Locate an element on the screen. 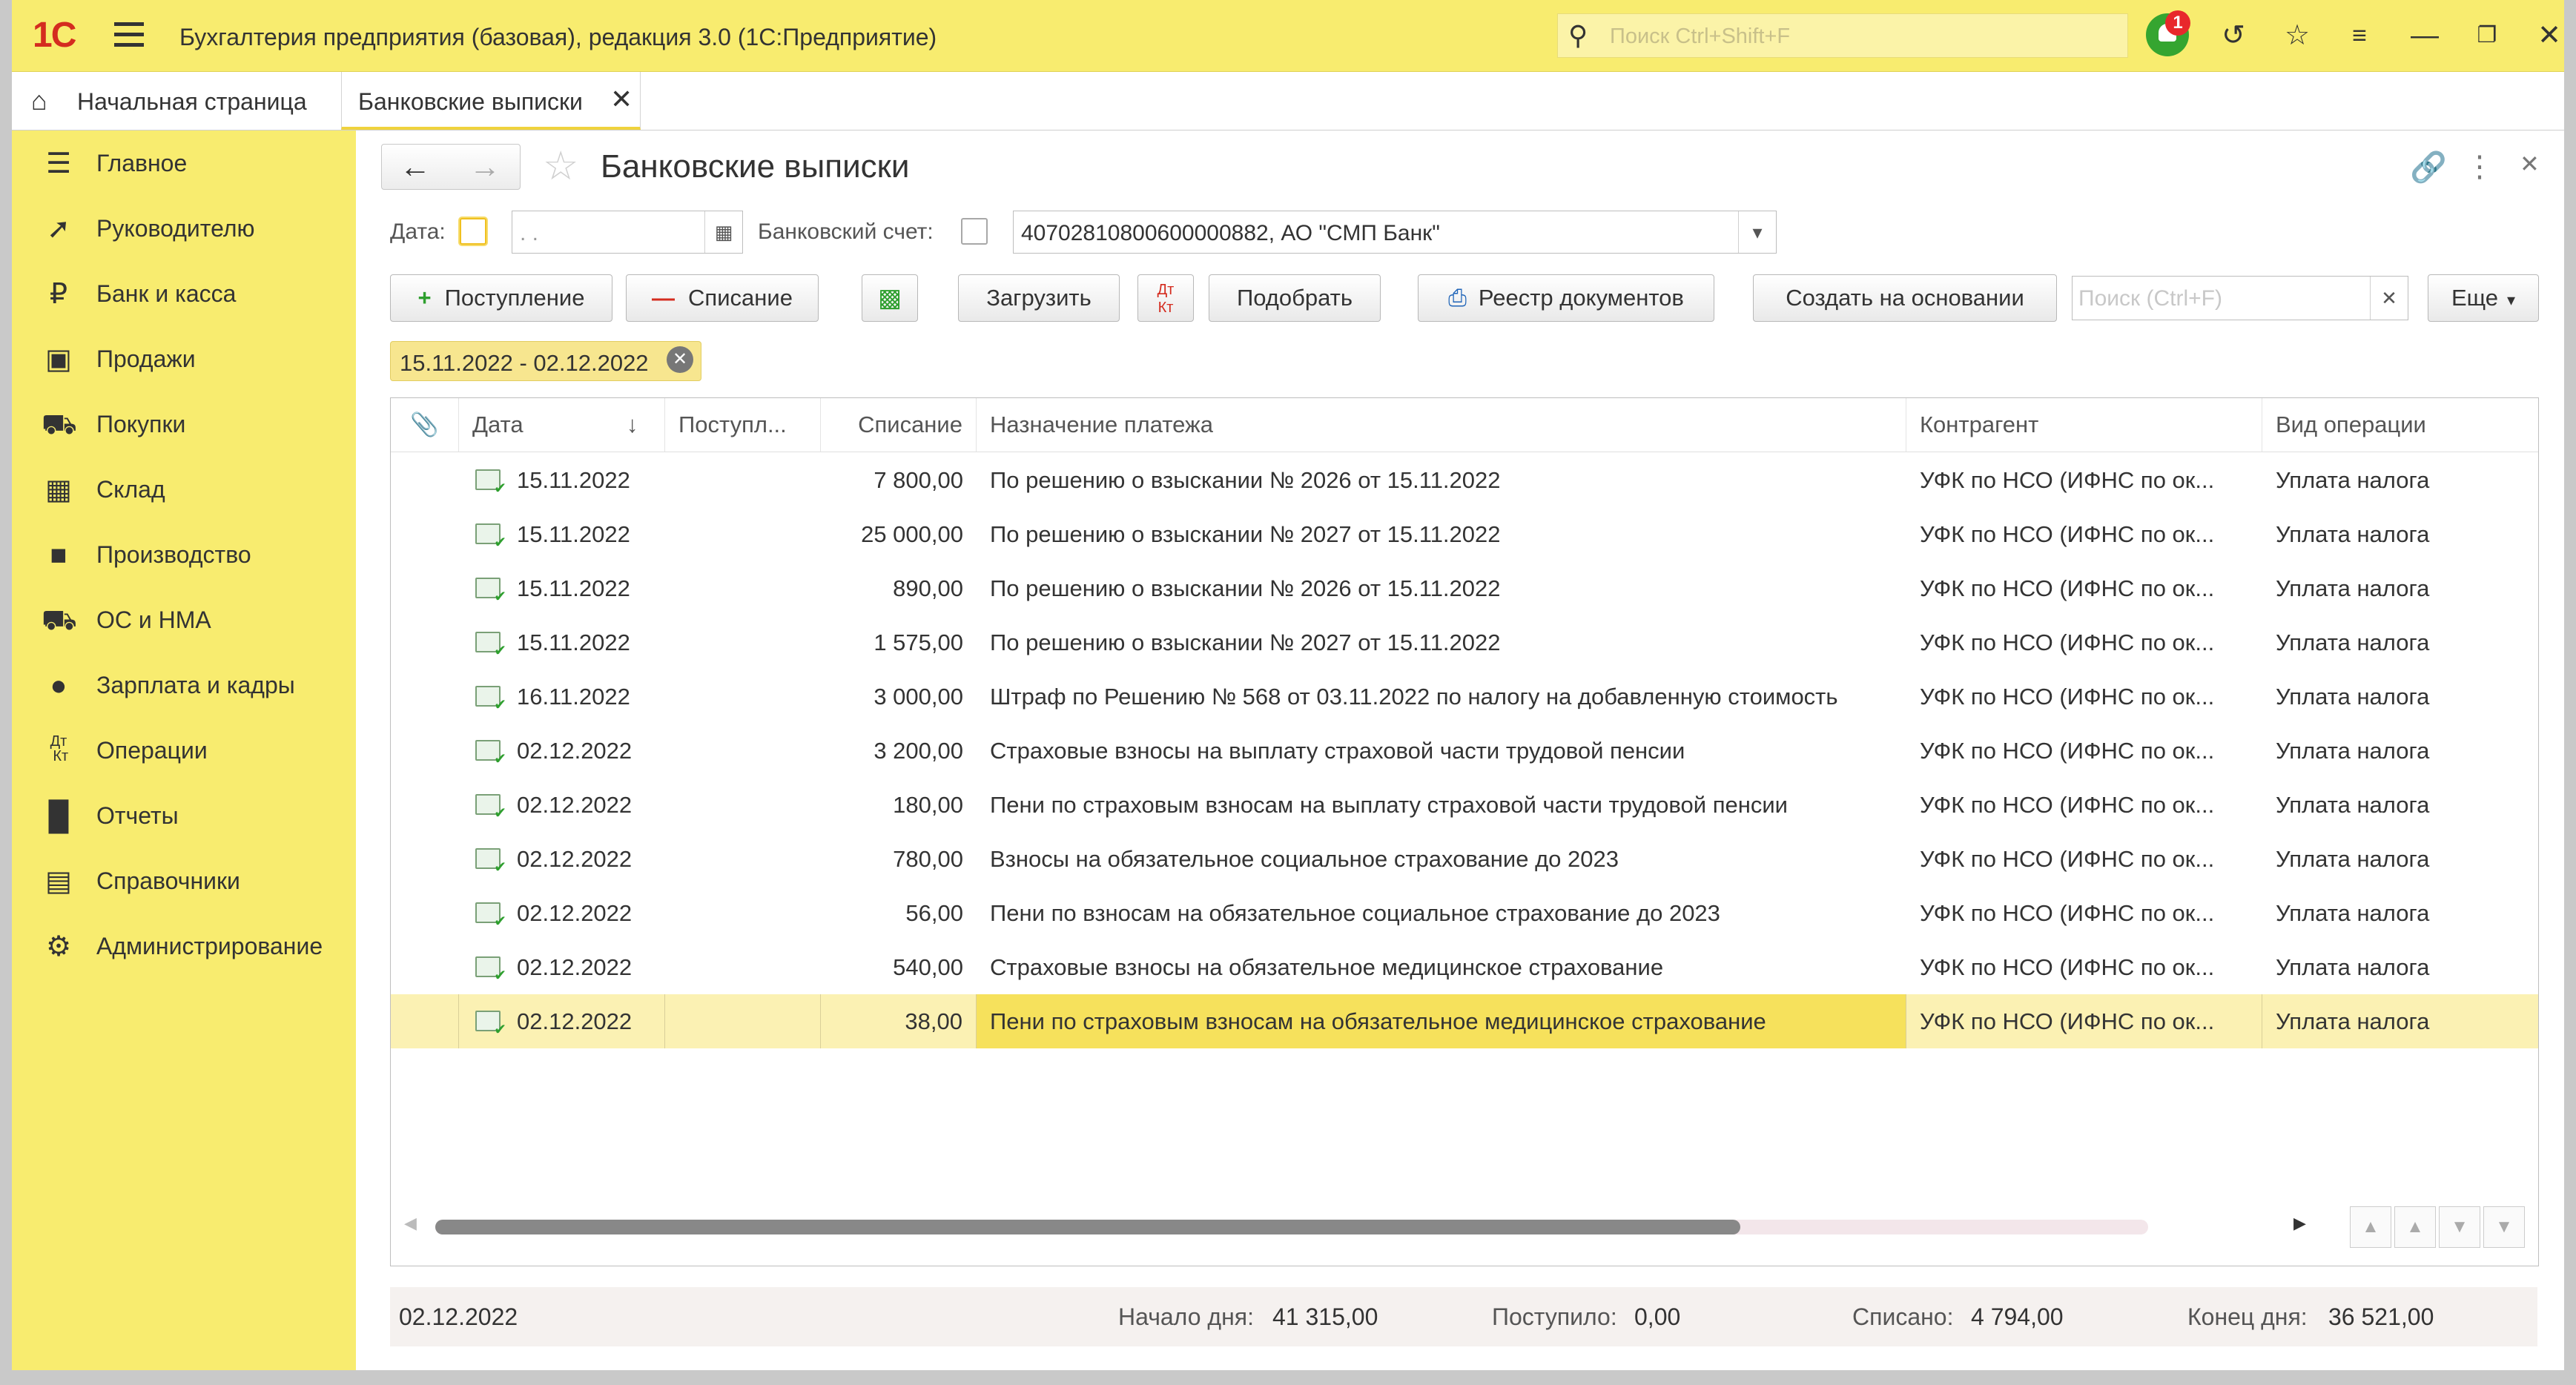 This screenshot has width=2576, height=1385. scroll-left-icon: ◀ is located at coordinates (410, 1224).